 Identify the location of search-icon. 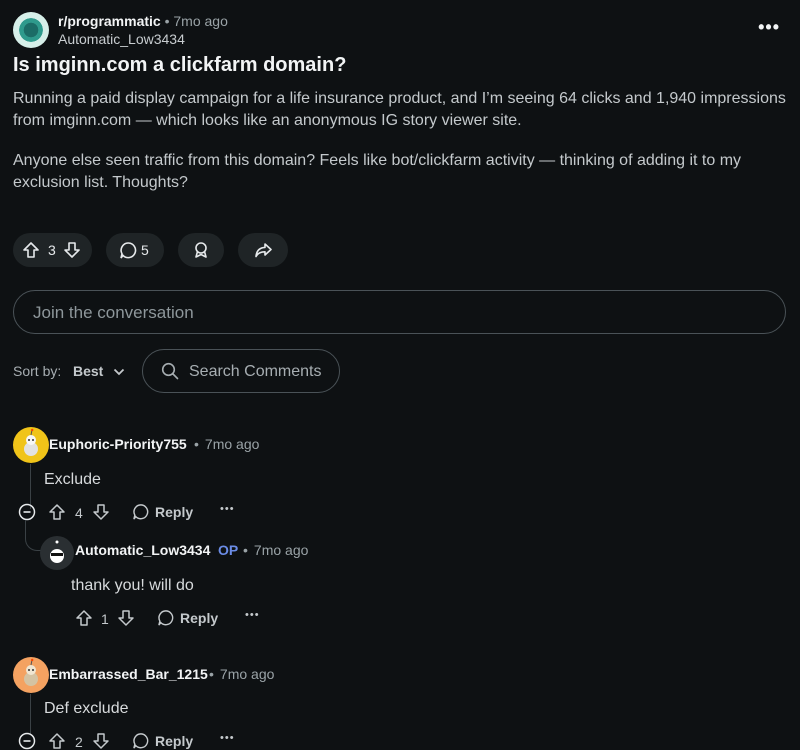
(170, 371).